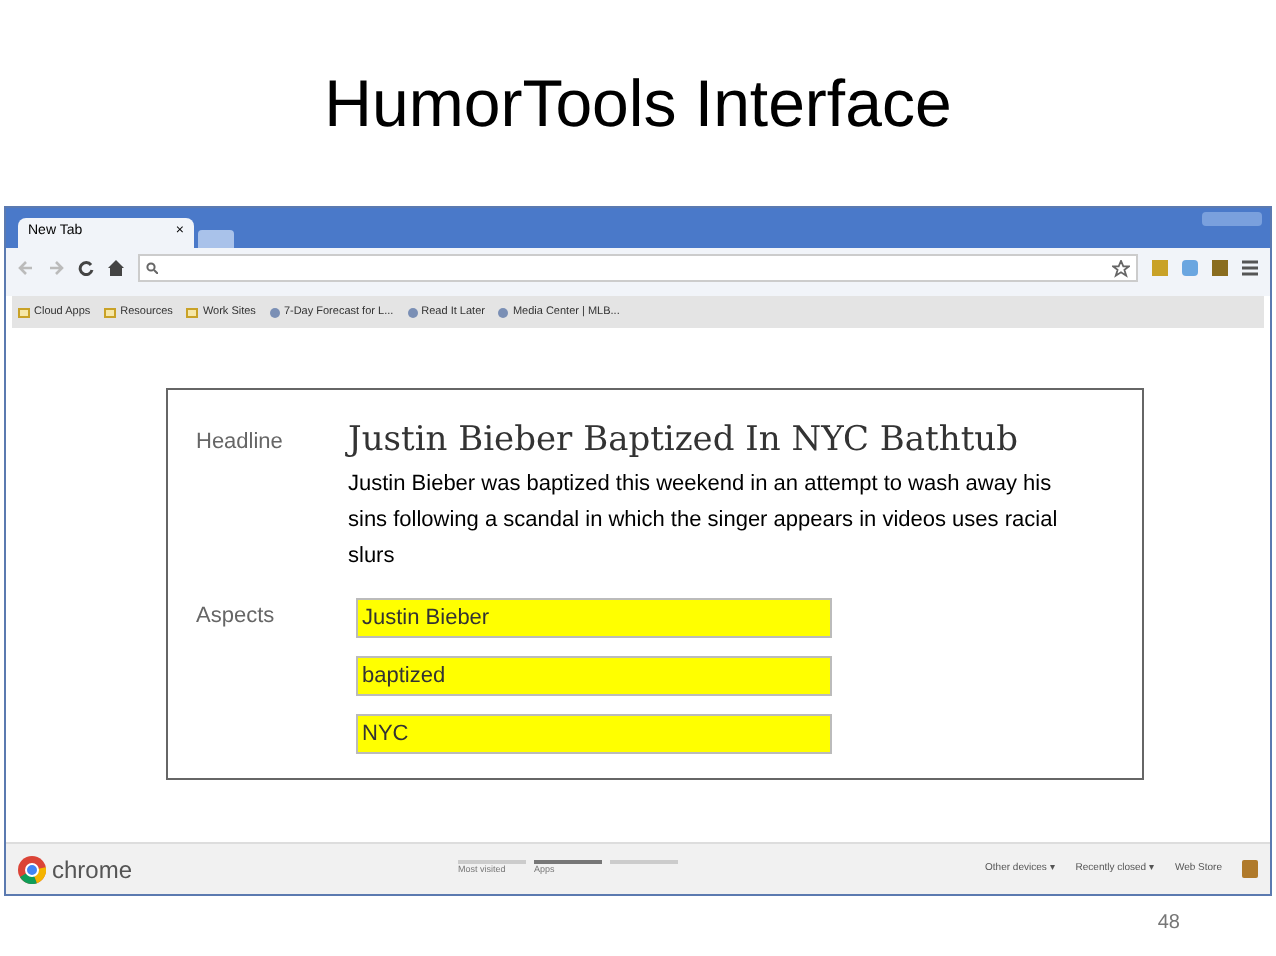  I want to click on home-icon, so click(116, 268).